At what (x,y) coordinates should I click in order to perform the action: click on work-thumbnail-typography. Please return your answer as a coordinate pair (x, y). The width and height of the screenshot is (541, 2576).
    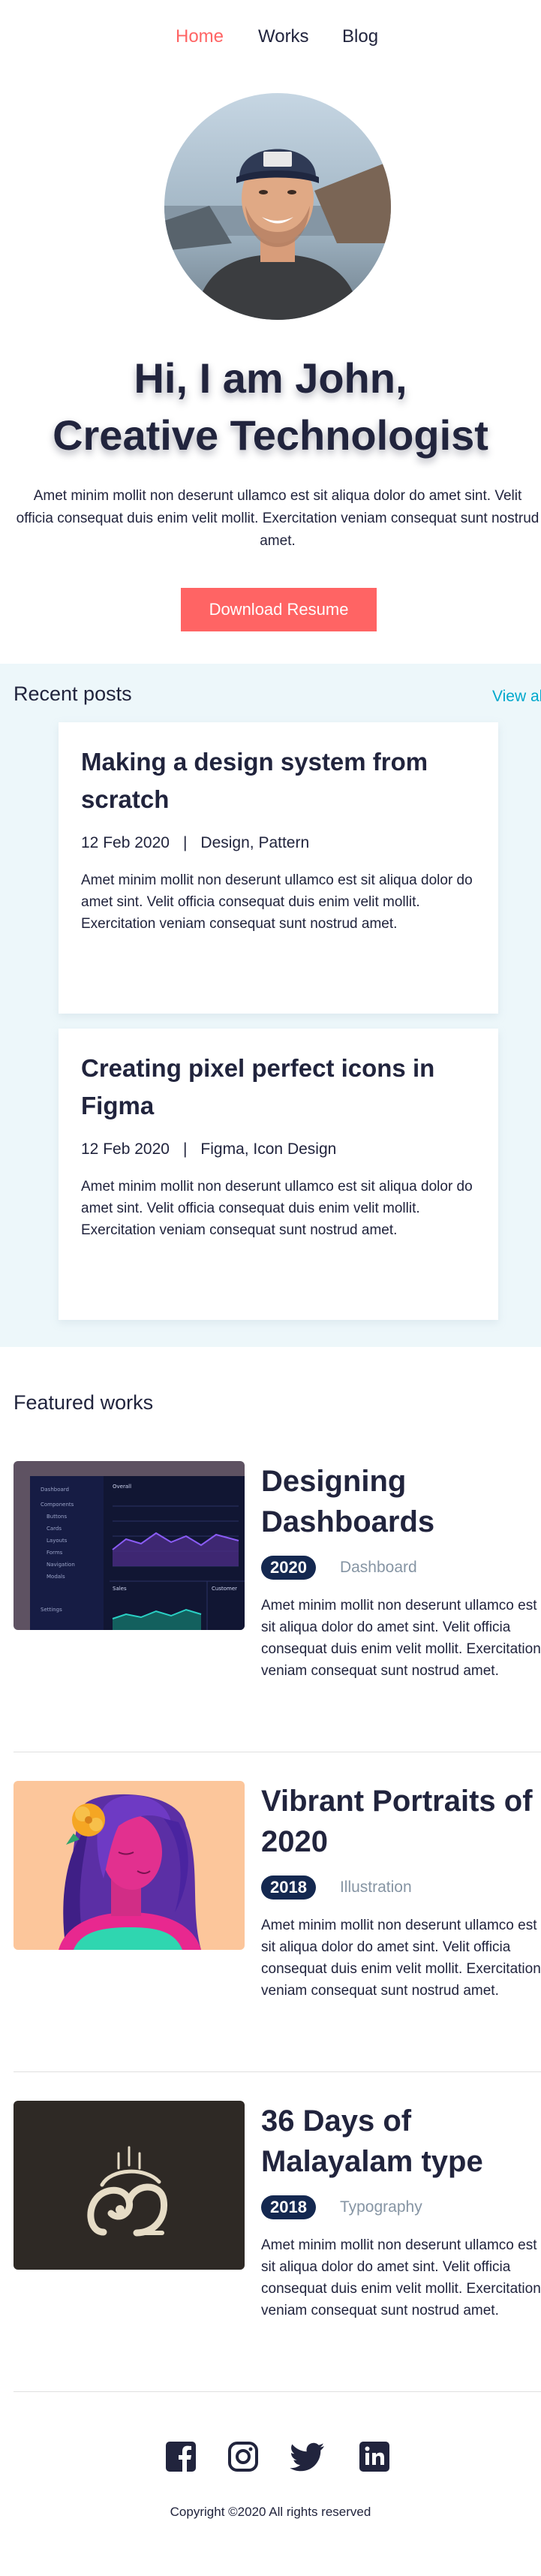
    Looking at the image, I should click on (129, 2185).